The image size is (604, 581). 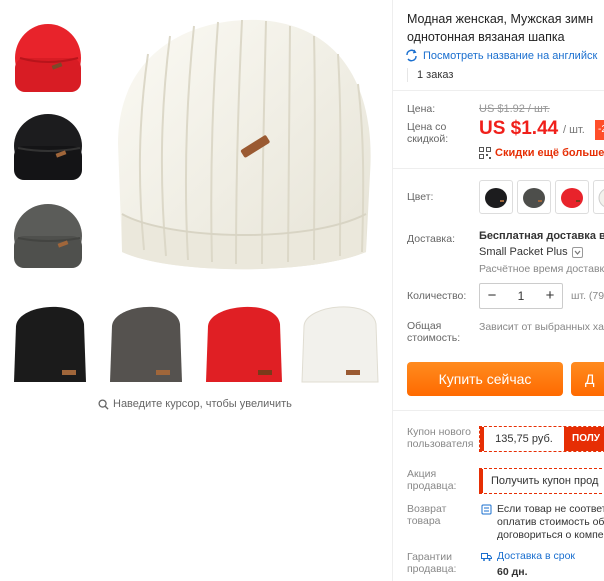 What do you see at coordinates (550, 296) in the screenshot?
I see `quantity-increase-button: +` at bounding box center [550, 296].